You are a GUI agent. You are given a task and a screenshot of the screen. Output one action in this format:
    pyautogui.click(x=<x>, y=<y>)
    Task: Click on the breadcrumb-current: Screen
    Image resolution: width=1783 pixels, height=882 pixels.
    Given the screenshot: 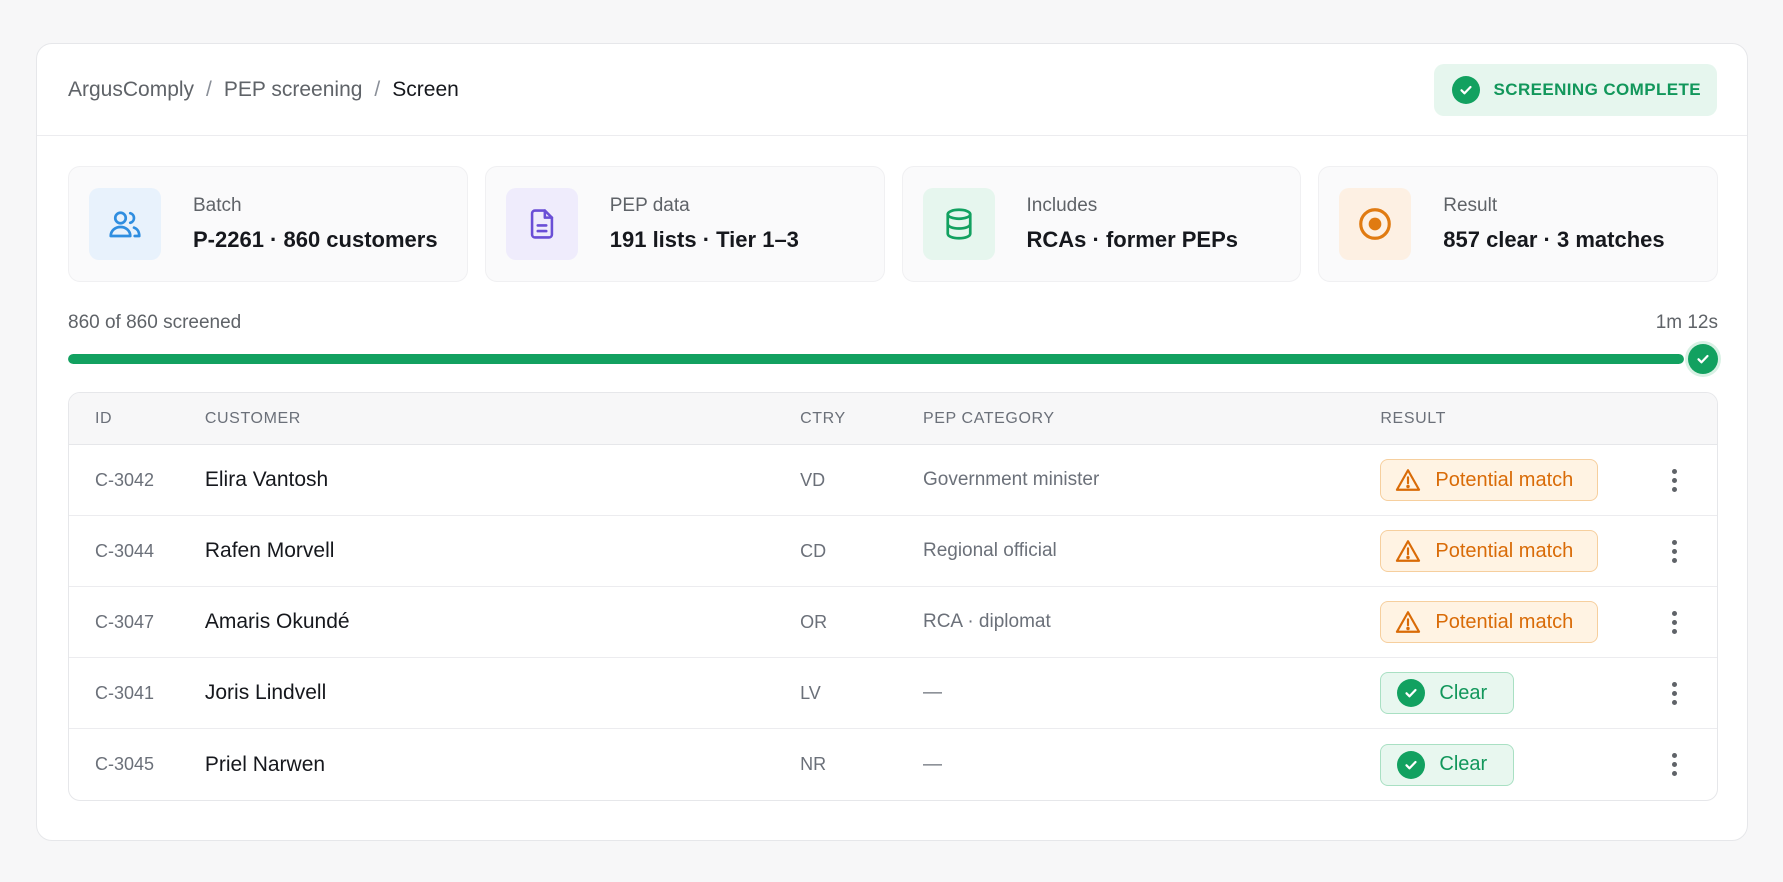 What is the action you would take?
    pyautogui.click(x=425, y=89)
    